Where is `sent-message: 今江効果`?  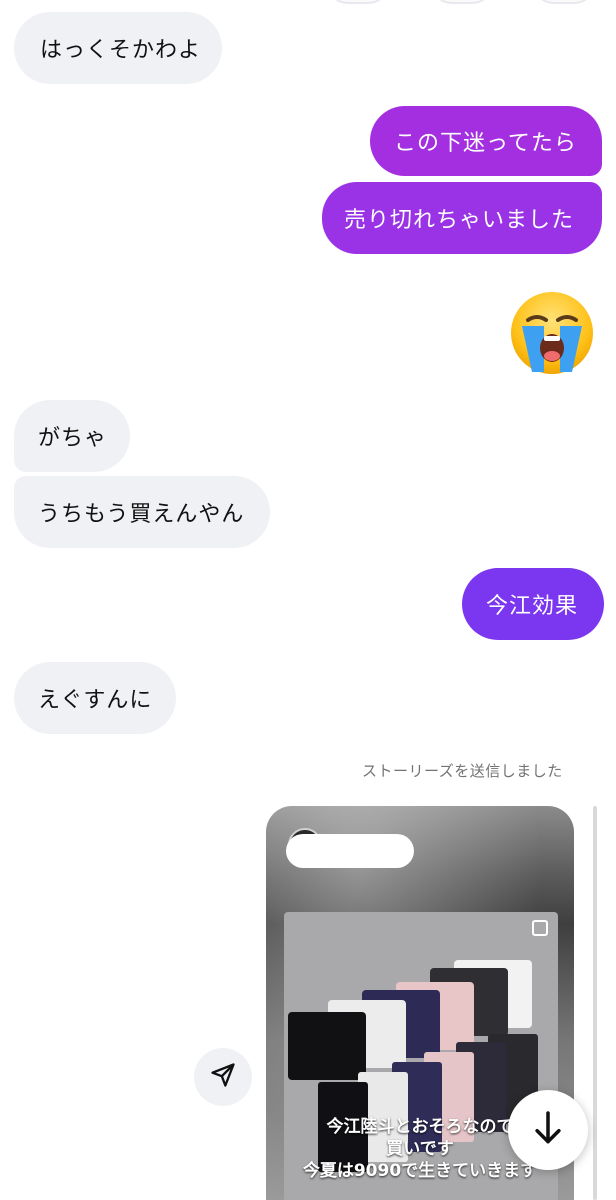
sent-message: 今江効果 is located at coordinates (533, 604).